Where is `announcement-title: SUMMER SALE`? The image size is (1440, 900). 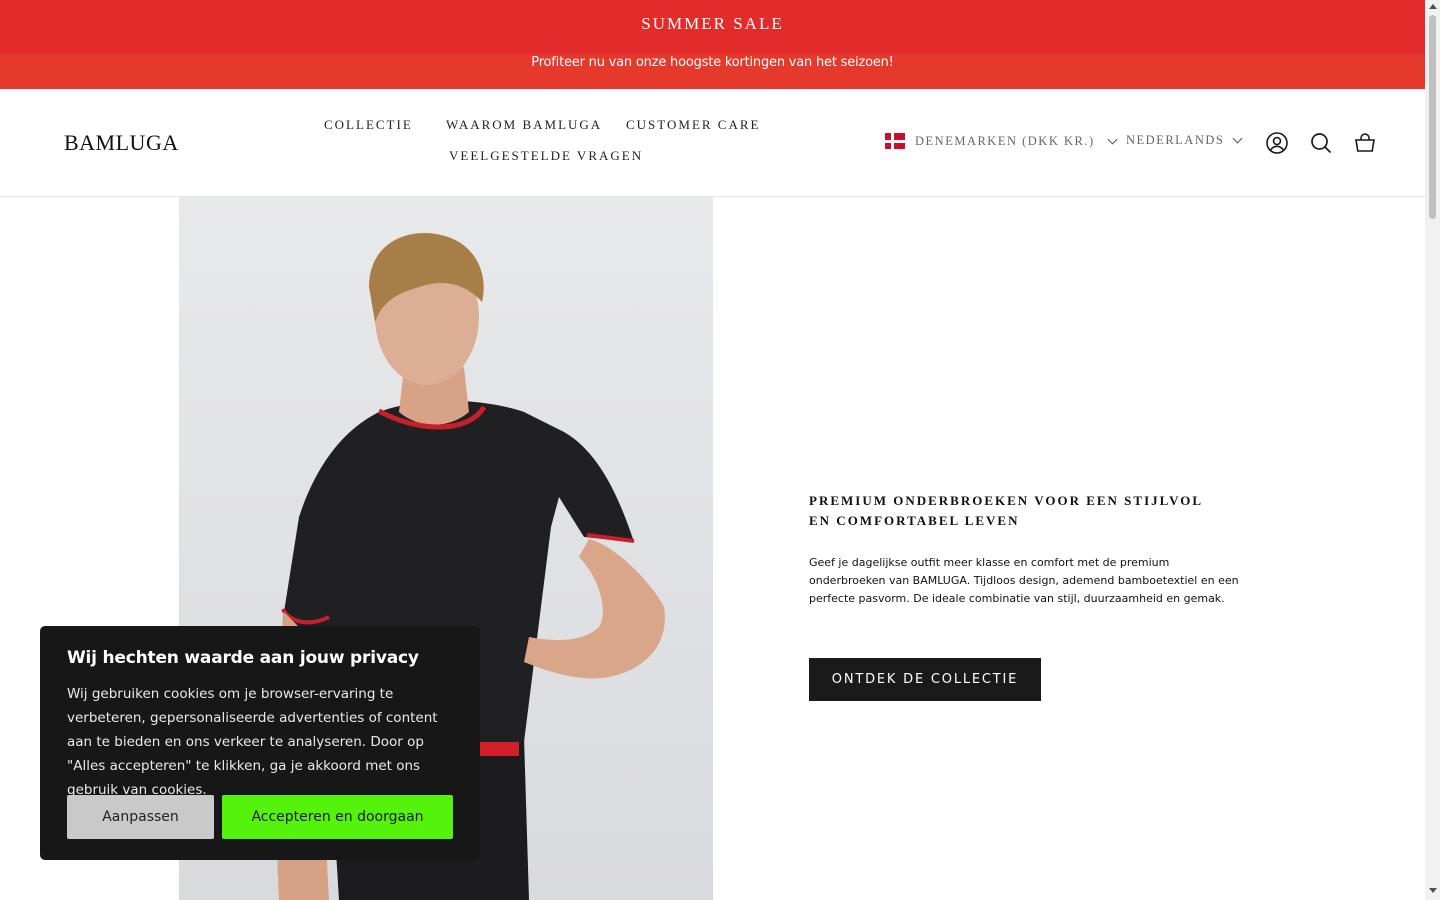 announcement-title: SUMMER SALE is located at coordinates (712, 23).